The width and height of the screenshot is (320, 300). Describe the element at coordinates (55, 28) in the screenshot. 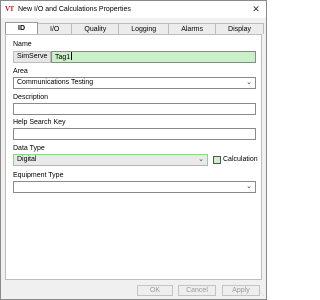

I see `tab-io: I/O` at that location.